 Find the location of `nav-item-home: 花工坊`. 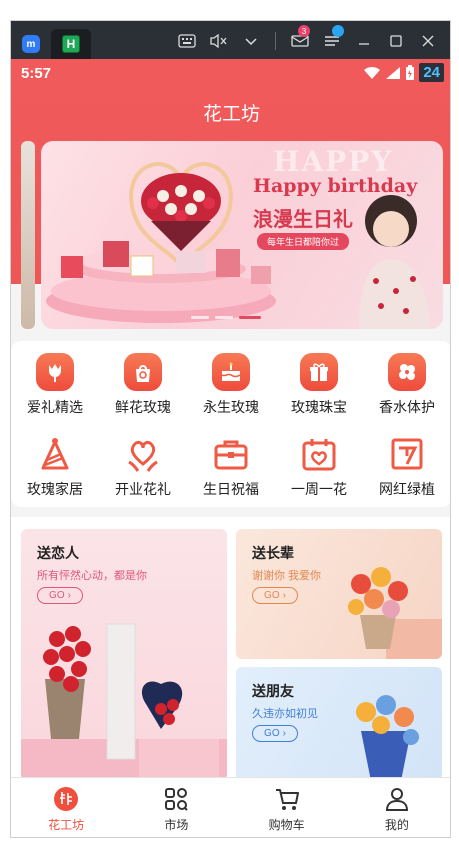

nav-item-home: 花工坊 is located at coordinates (66, 807).